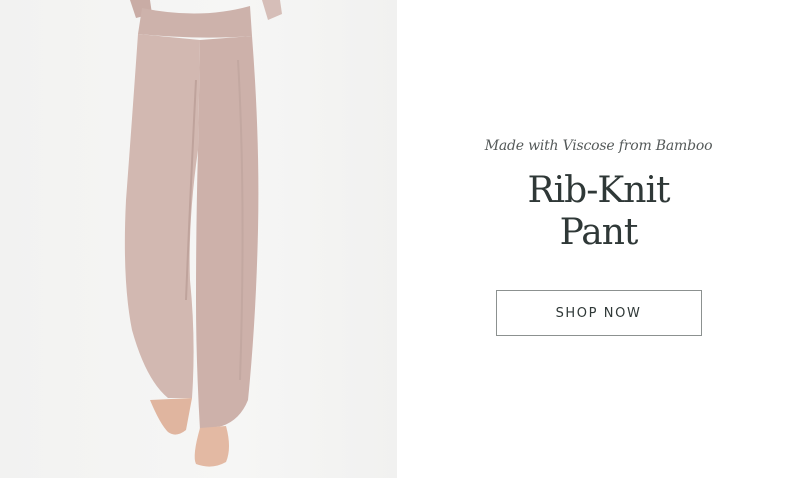 This screenshot has height=478, width=800. I want to click on shop-now-button: SHOP NOW, so click(598, 313).